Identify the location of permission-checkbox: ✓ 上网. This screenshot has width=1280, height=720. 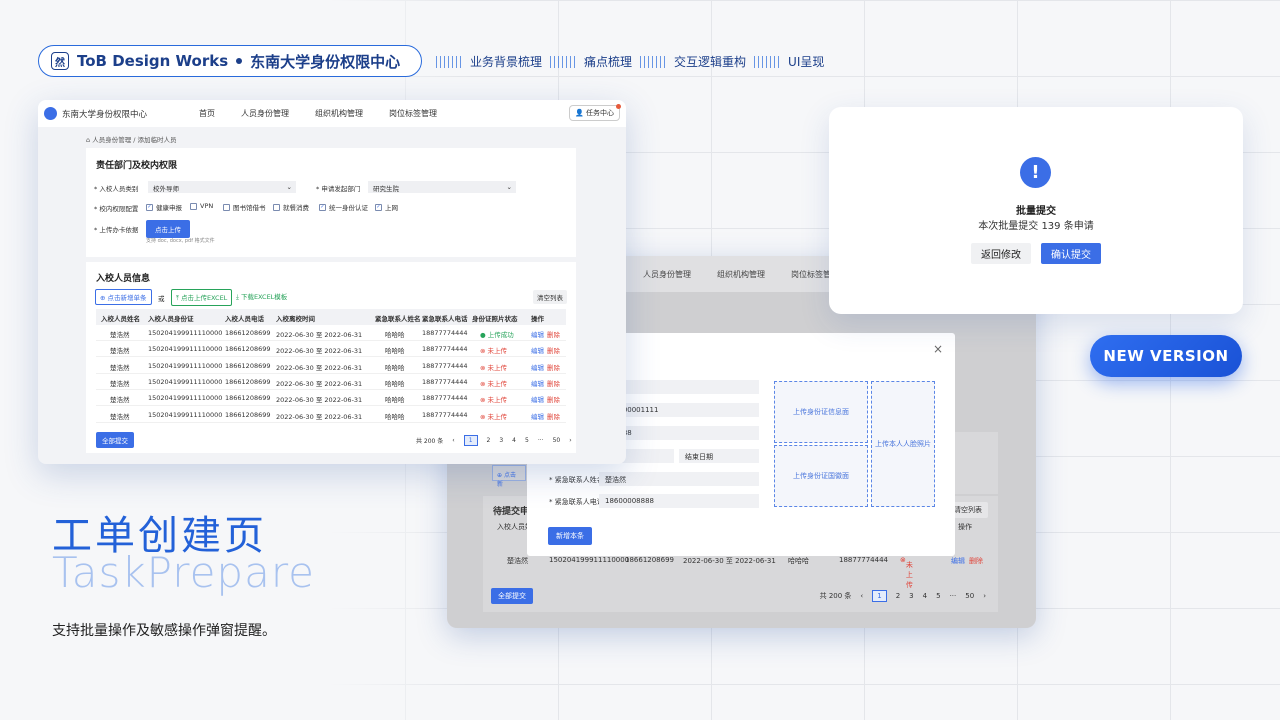
(386, 207).